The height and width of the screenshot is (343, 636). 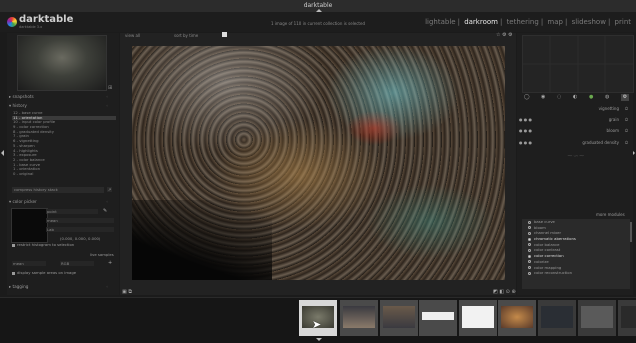 What do you see at coordinates (50, 229) in the screenshot?
I see `picker-space-value: Lab` at bounding box center [50, 229].